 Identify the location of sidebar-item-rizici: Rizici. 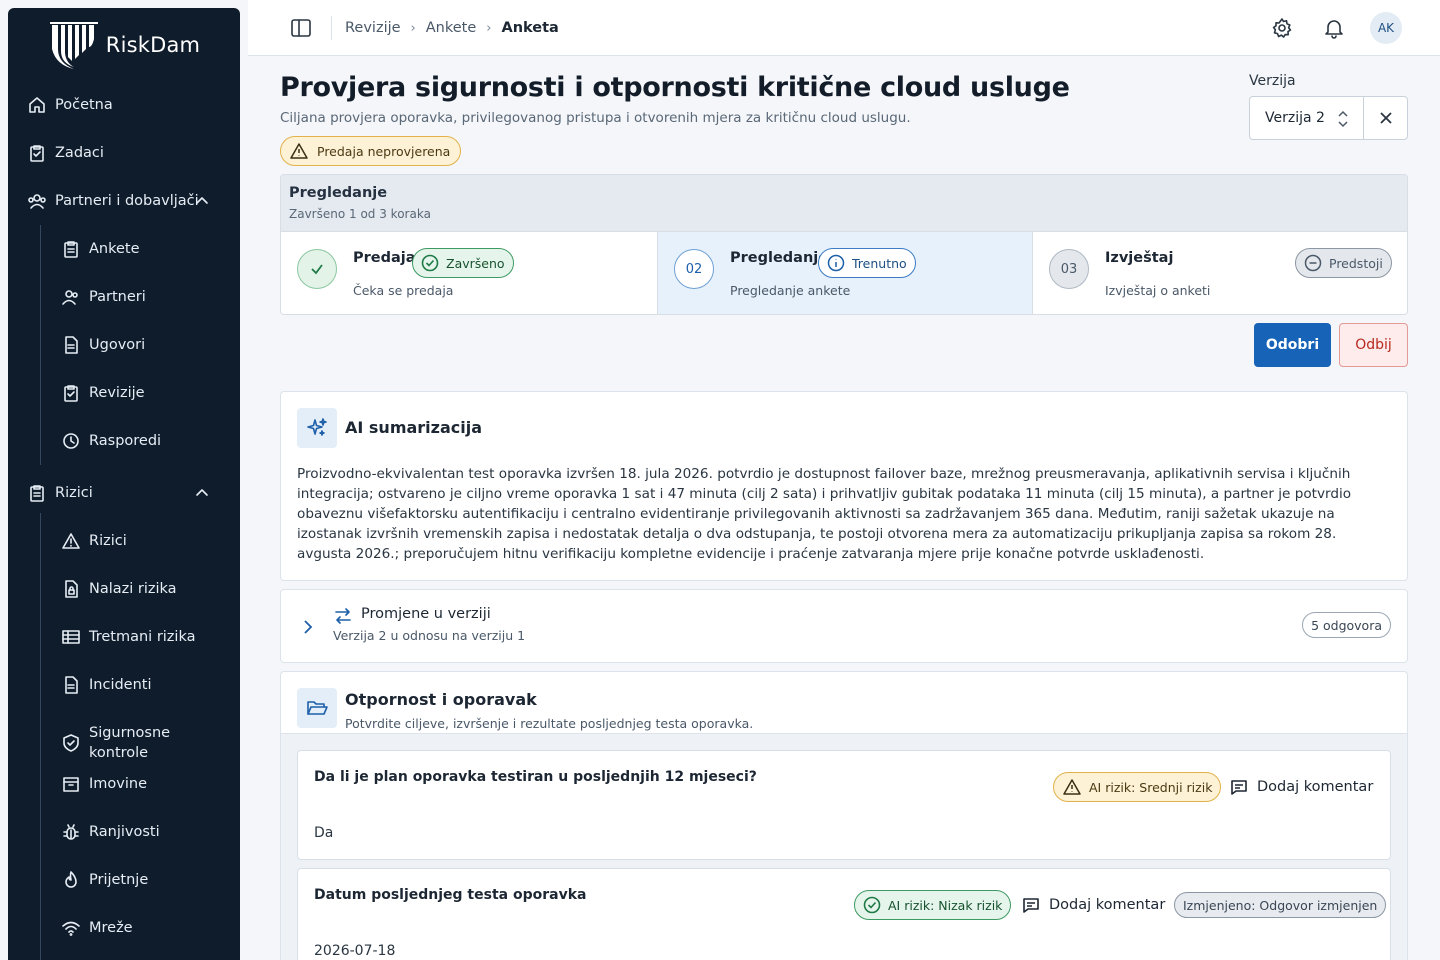
(124, 541).